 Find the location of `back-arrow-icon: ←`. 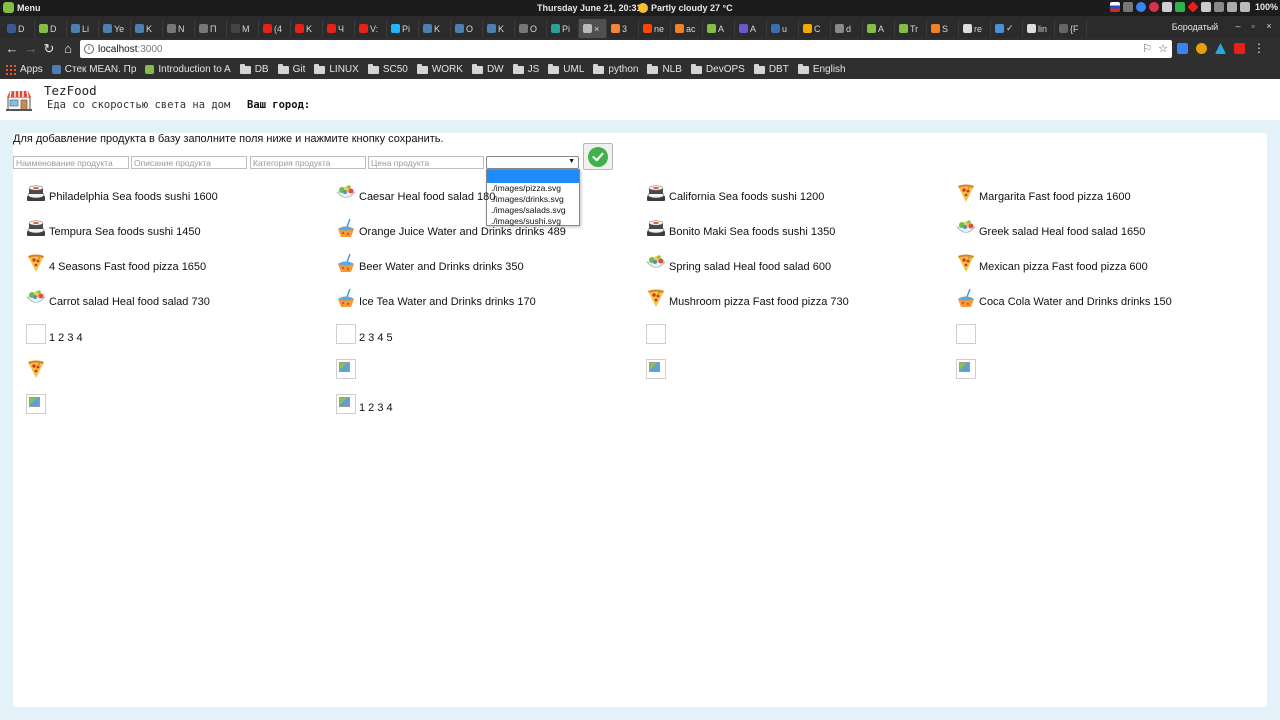

back-arrow-icon: ← is located at coordinates (12, 49).